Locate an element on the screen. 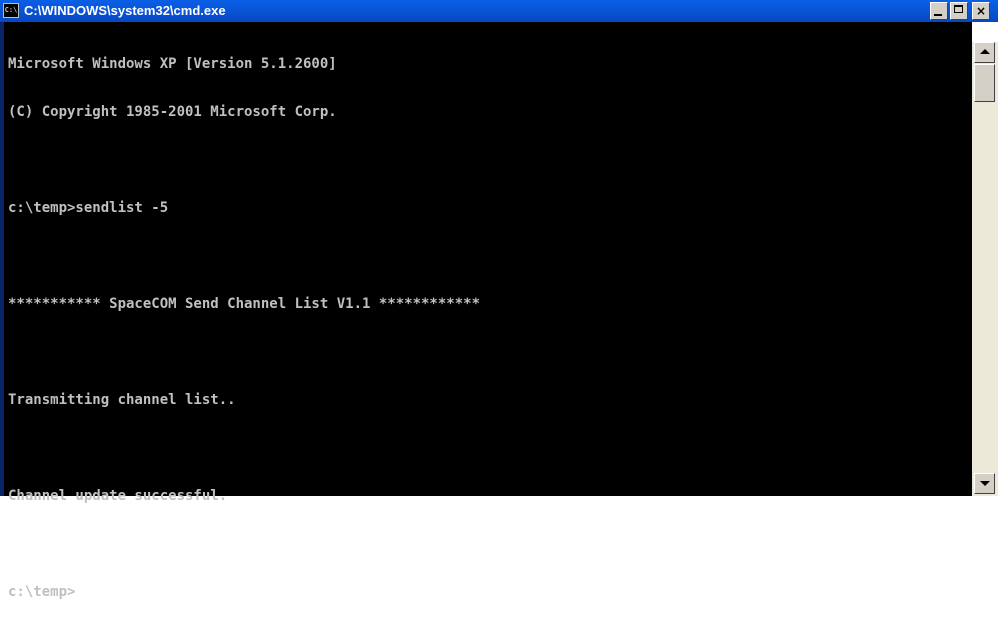 The width and height of the screenshot is (998, 632). scroll-down-button is located at coordinates (984, 483).